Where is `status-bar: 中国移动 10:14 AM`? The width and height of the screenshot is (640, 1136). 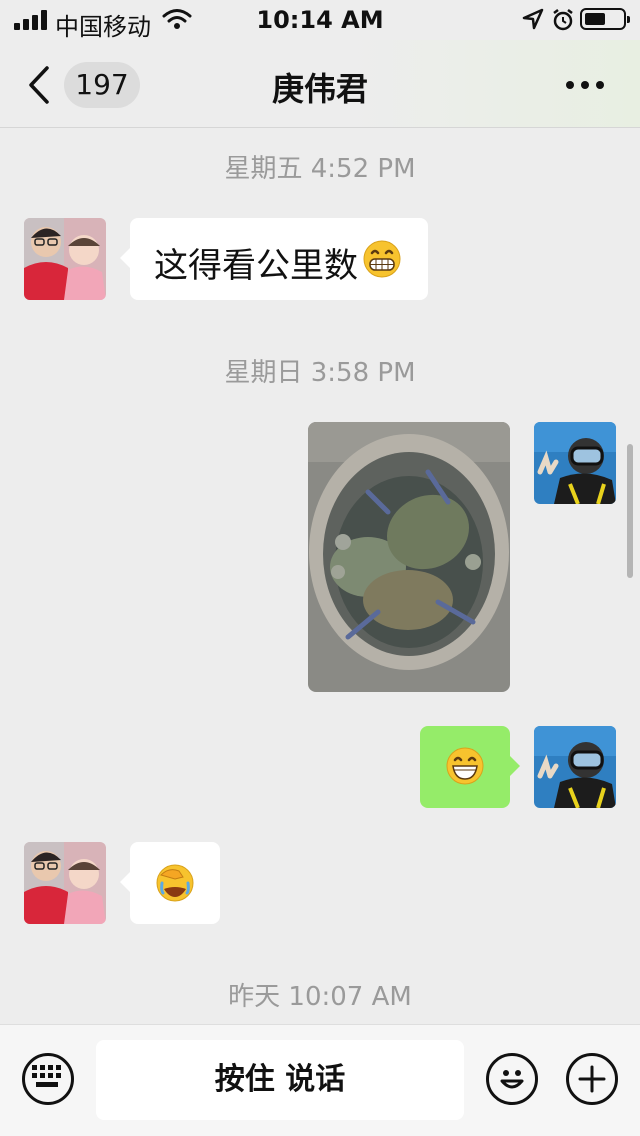
status-bar: 中国移动 10:14 AM is located at coordinates (320, 20).